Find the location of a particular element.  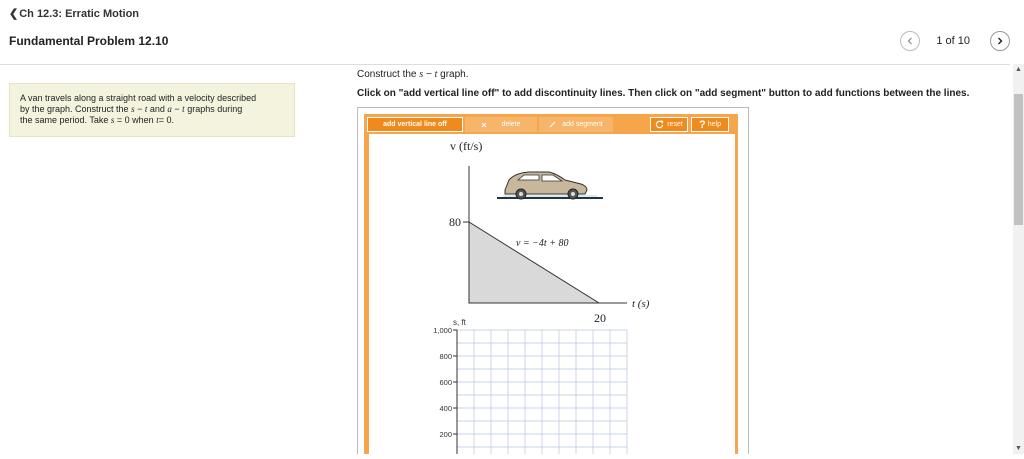

delete-button: delete is located at coordinates (501, 124).